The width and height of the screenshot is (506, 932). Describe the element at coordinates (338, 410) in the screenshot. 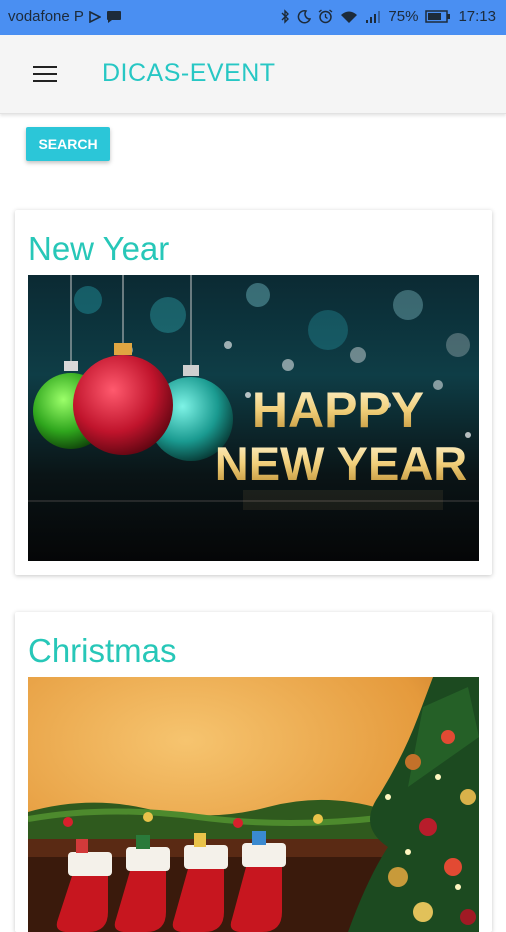

I see `happy-text: HAPPY` at that location.